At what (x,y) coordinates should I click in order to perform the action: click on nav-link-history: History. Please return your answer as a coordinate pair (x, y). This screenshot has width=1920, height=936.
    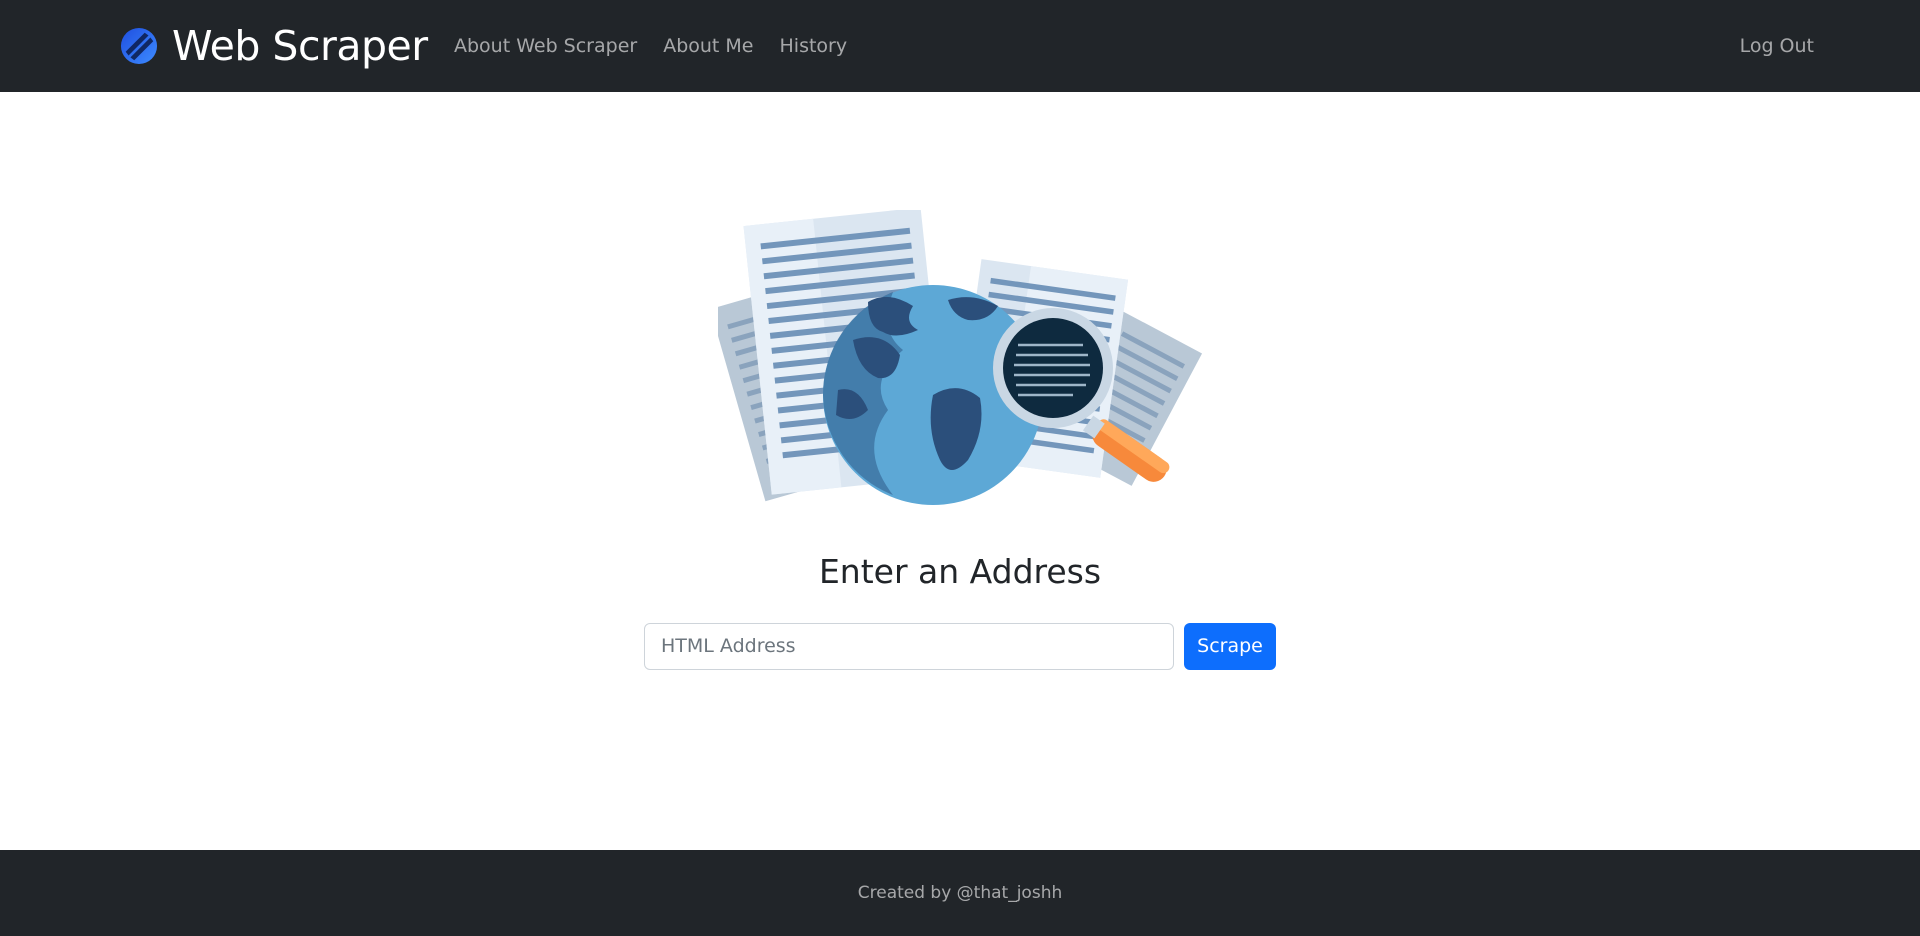
    Looking at the image, I should click on (814, 46).